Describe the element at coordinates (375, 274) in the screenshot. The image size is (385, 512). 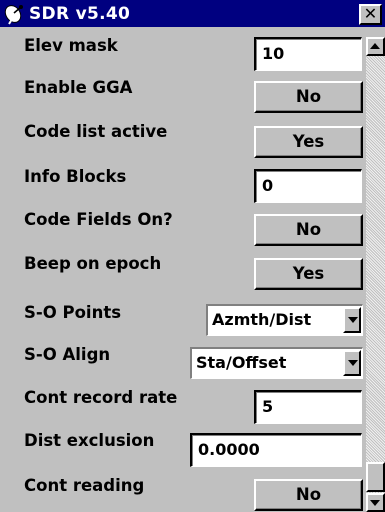
I see `vertical-scrollbar` at that location.